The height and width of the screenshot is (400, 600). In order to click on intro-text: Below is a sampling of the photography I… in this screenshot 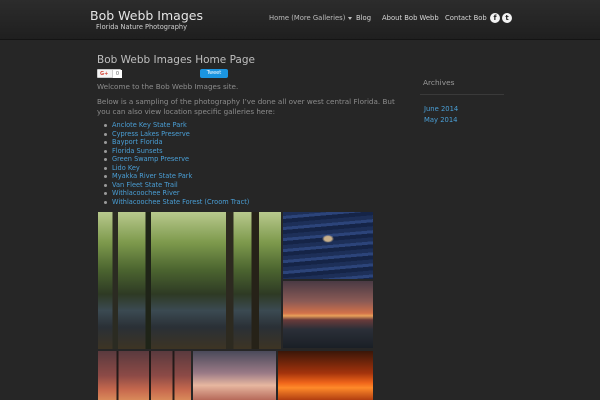, I will do `click(246, 106)`.